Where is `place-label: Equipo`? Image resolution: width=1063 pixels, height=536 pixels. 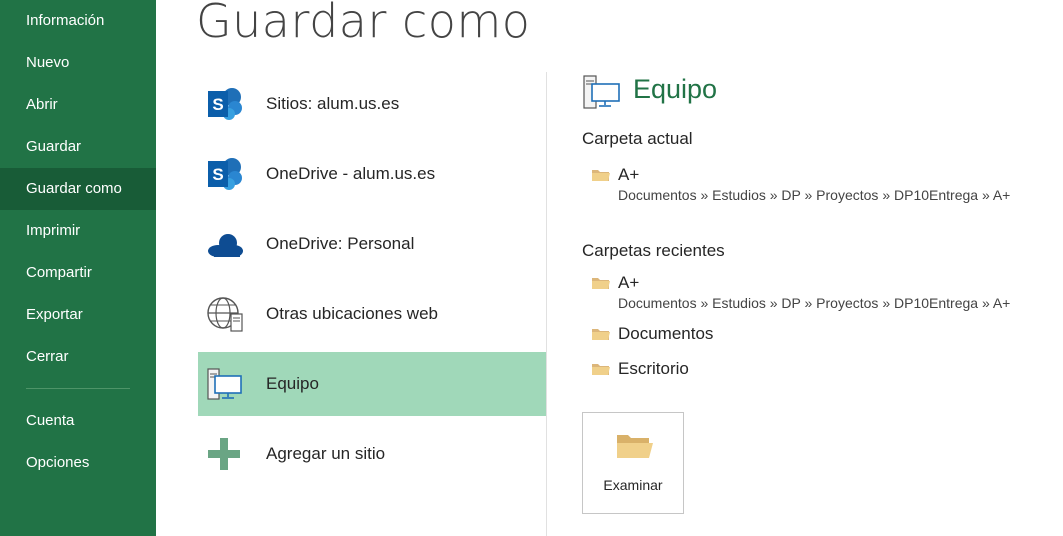 place-label: Equipo is located at coordinates (292, 383).